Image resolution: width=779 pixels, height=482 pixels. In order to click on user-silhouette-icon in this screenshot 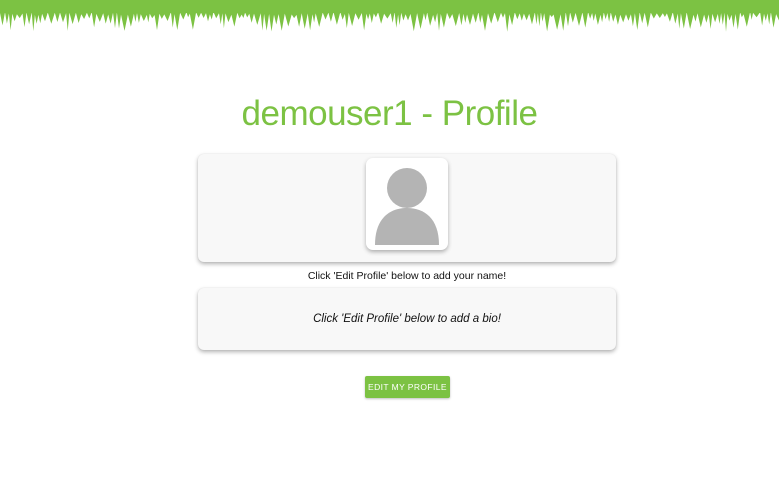, I will do `click(407, 206)`.